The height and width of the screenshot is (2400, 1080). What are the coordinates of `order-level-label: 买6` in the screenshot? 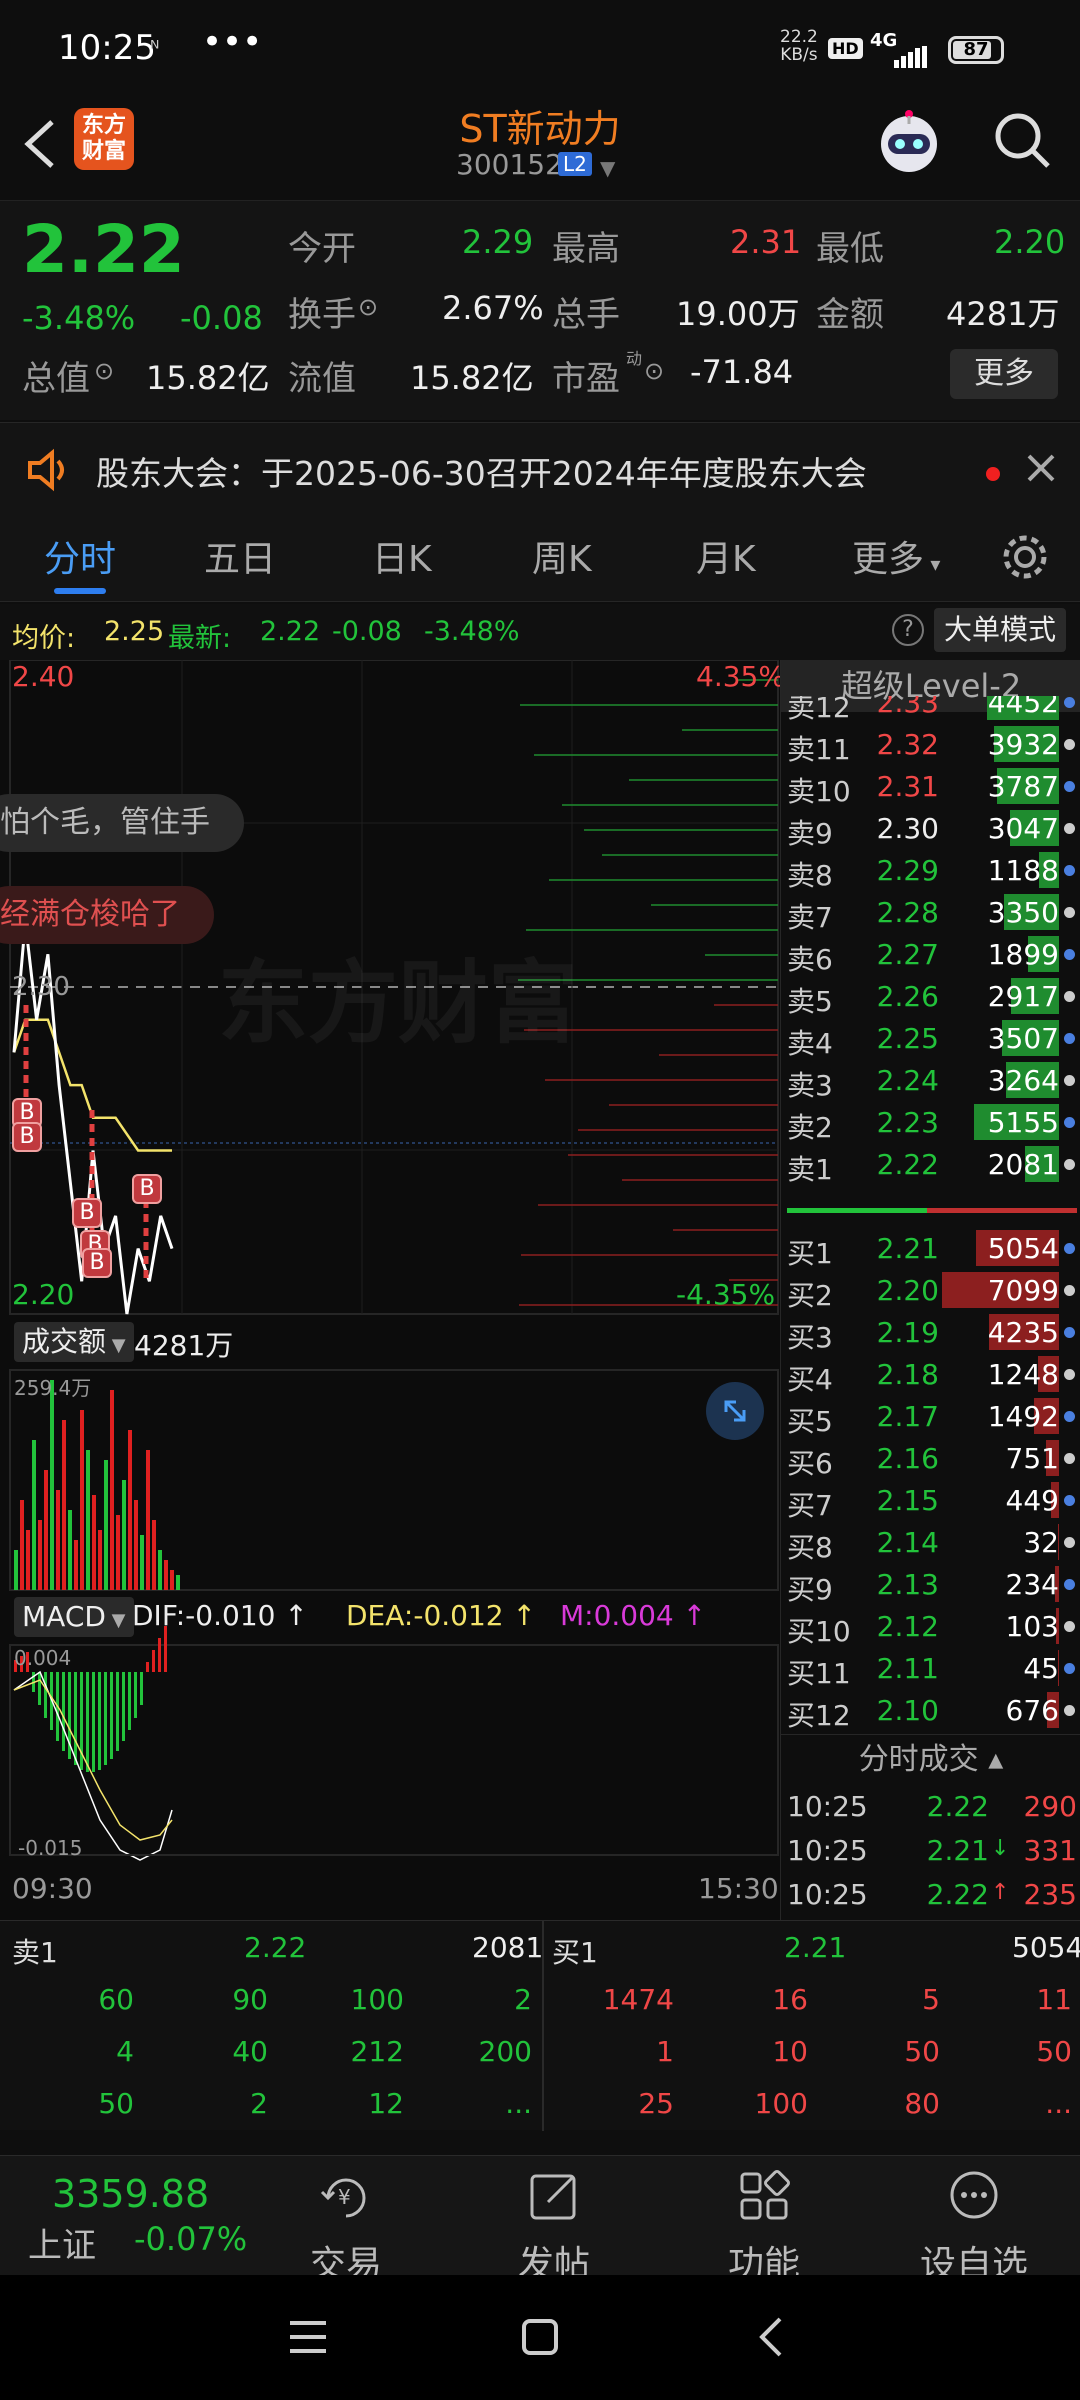 It's located at (810, 1463).